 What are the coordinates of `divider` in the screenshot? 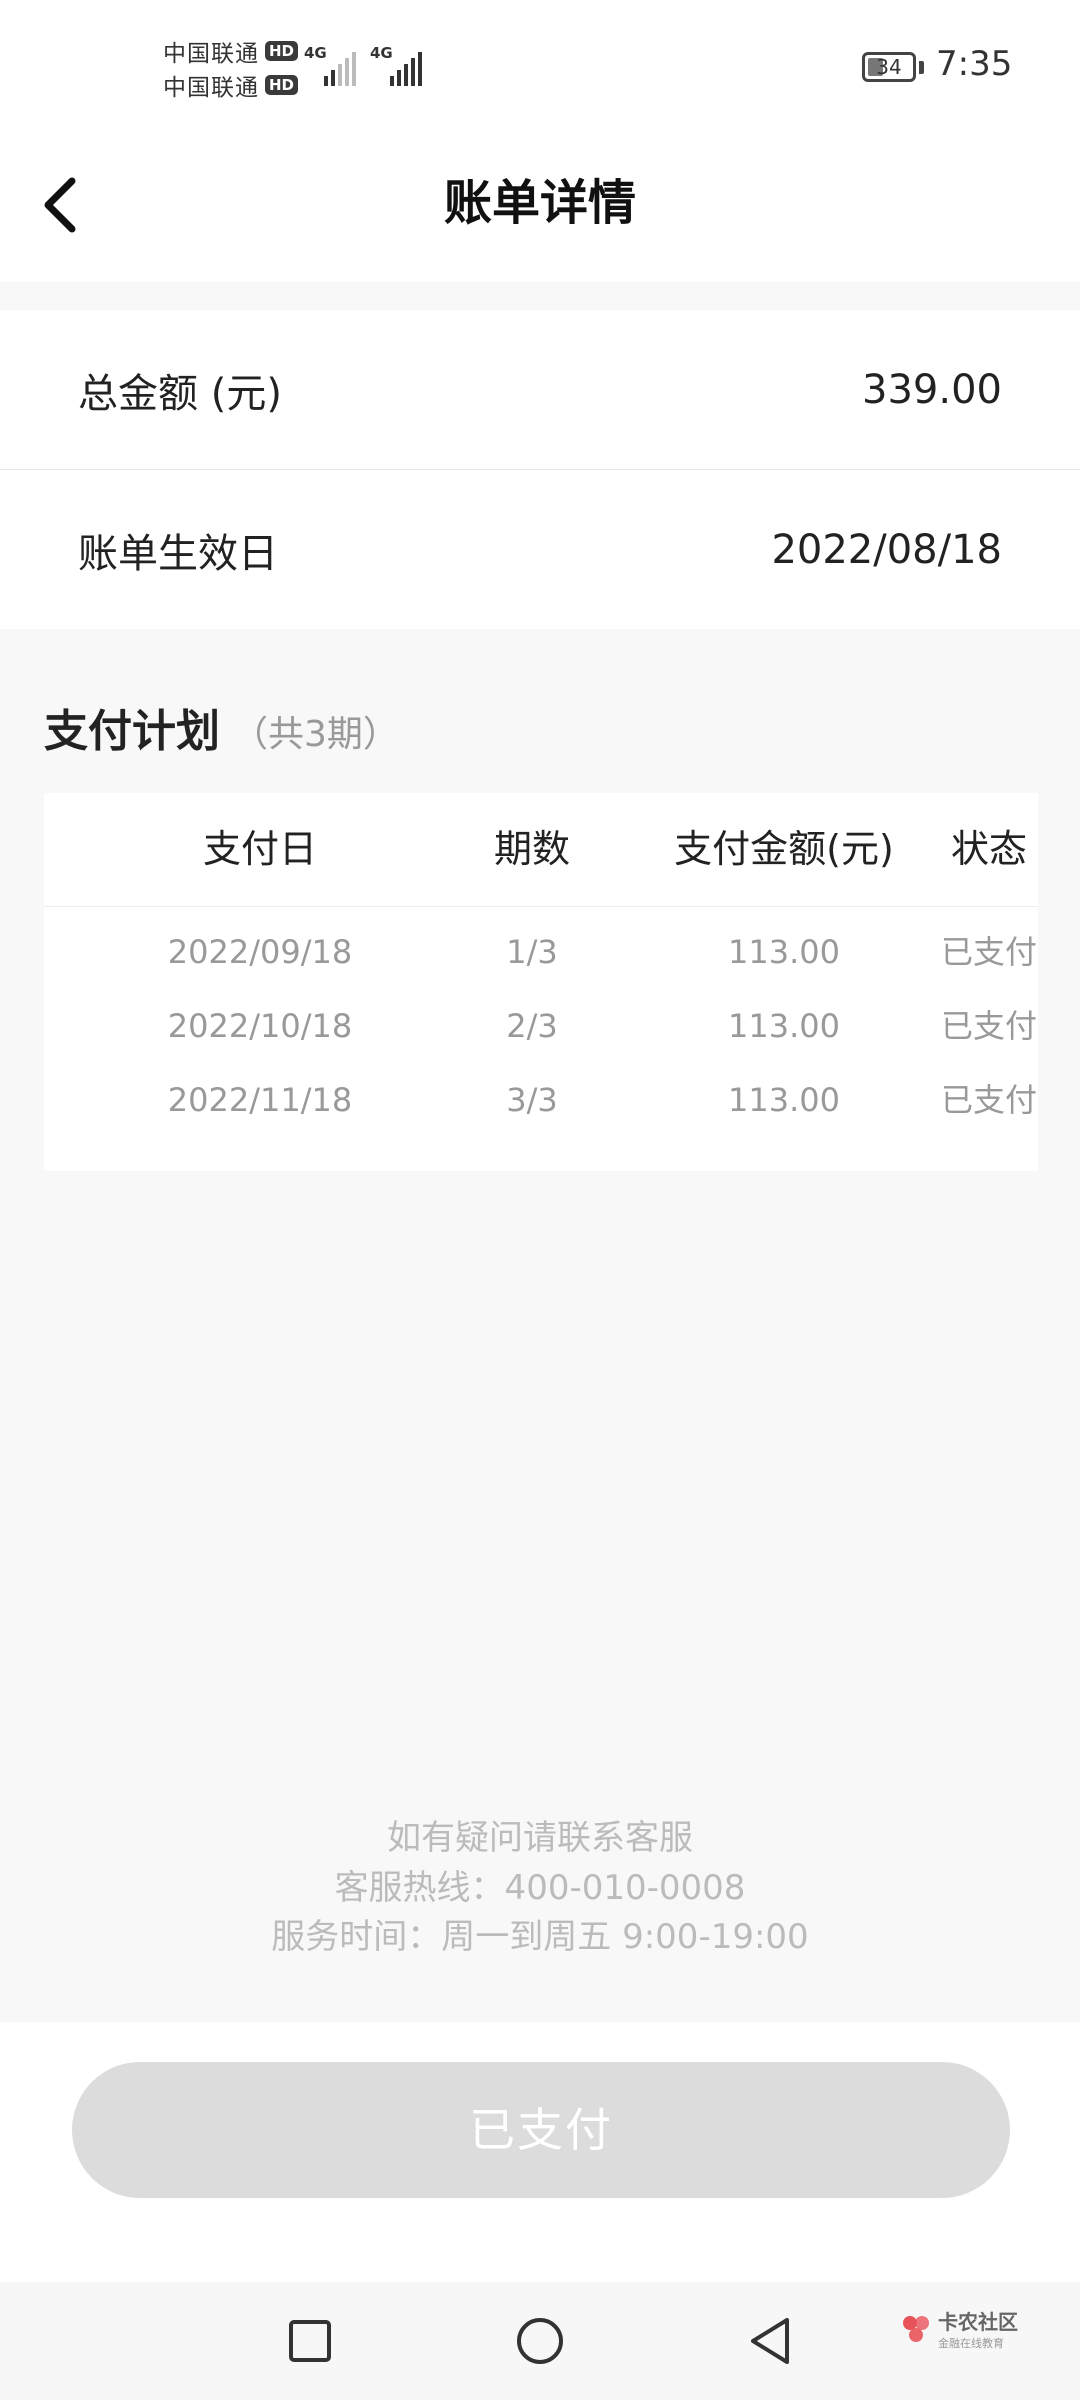 It's located at (541, 906).